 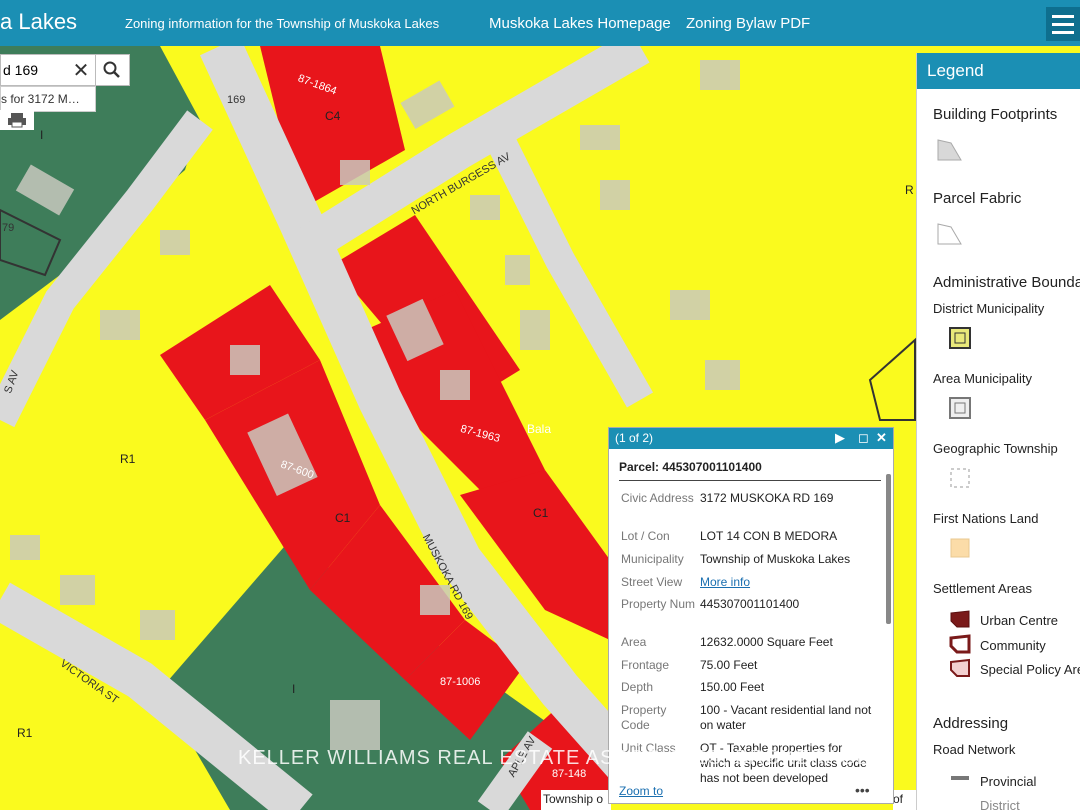 I want to click on popup-scrollbar, so click(x=888, y=549).